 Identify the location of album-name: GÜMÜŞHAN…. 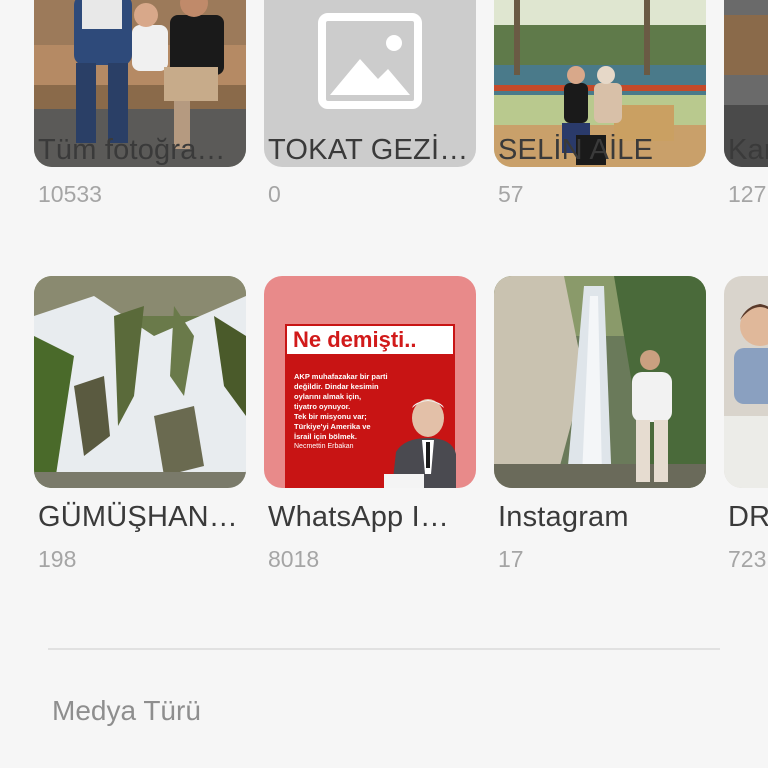
(138, 517).